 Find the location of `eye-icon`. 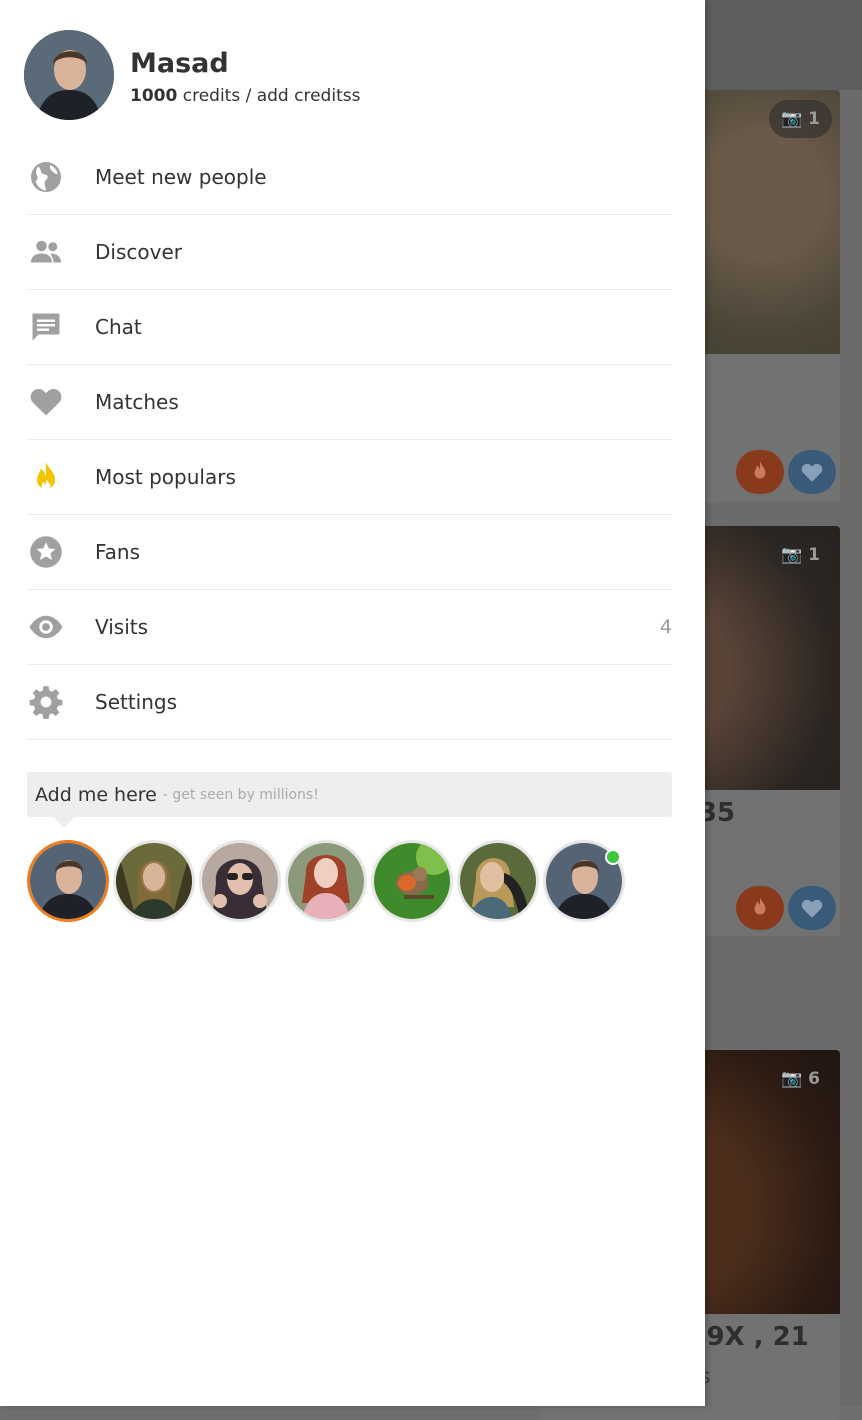

eye-icon is located at coordinates (46, 627).